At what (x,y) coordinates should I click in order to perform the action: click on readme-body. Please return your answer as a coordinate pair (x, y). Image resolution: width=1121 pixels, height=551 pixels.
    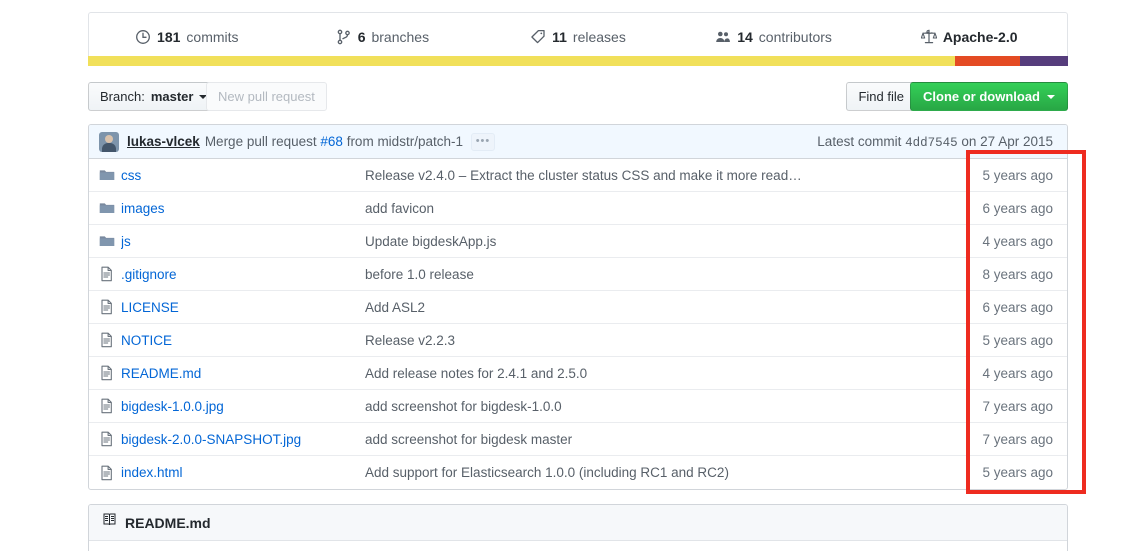
    Looking at the image, I should click on (578, 546).